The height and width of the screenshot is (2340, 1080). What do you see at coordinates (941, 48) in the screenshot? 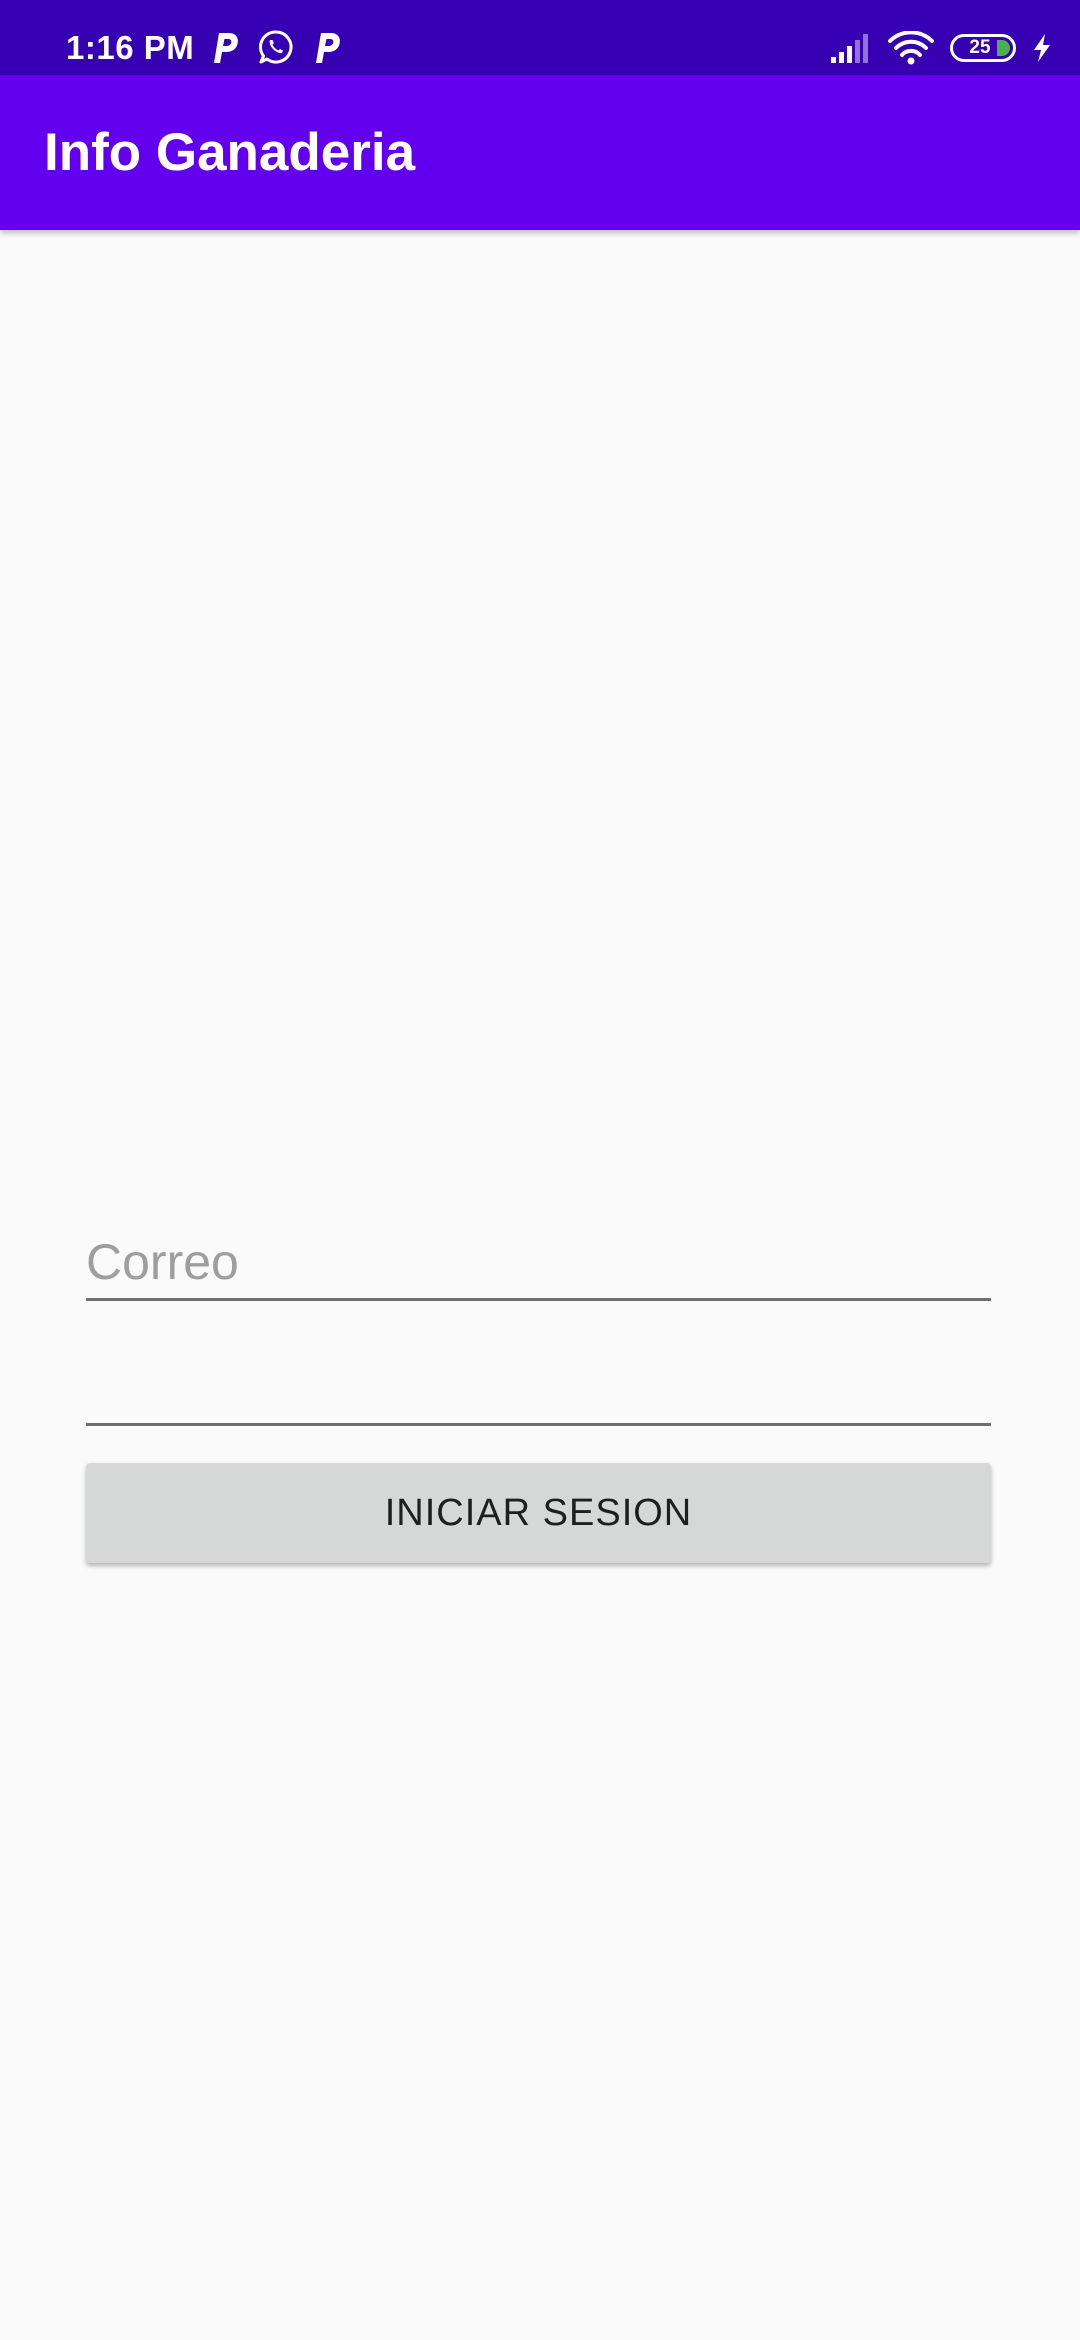
I see `system-icons: 25` at bounding box center [941, 48].